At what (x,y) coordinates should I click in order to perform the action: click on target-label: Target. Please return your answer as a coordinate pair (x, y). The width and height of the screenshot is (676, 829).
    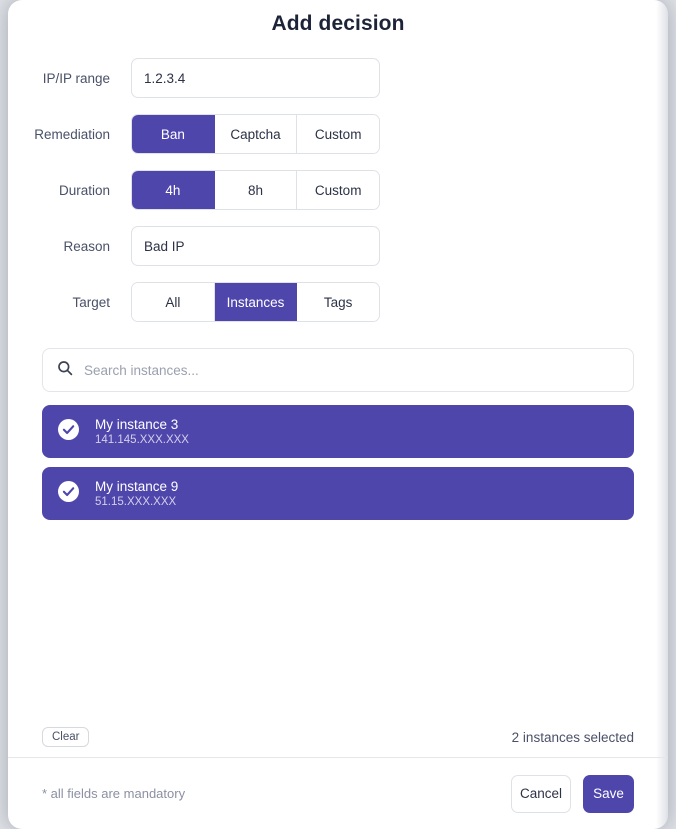
    Looking at the image, I should click on (91, 302).